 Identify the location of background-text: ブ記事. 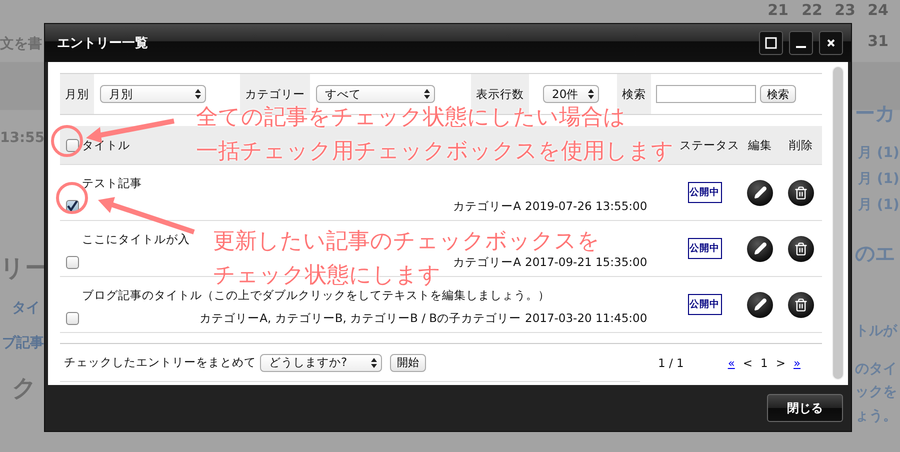
(23, 343).